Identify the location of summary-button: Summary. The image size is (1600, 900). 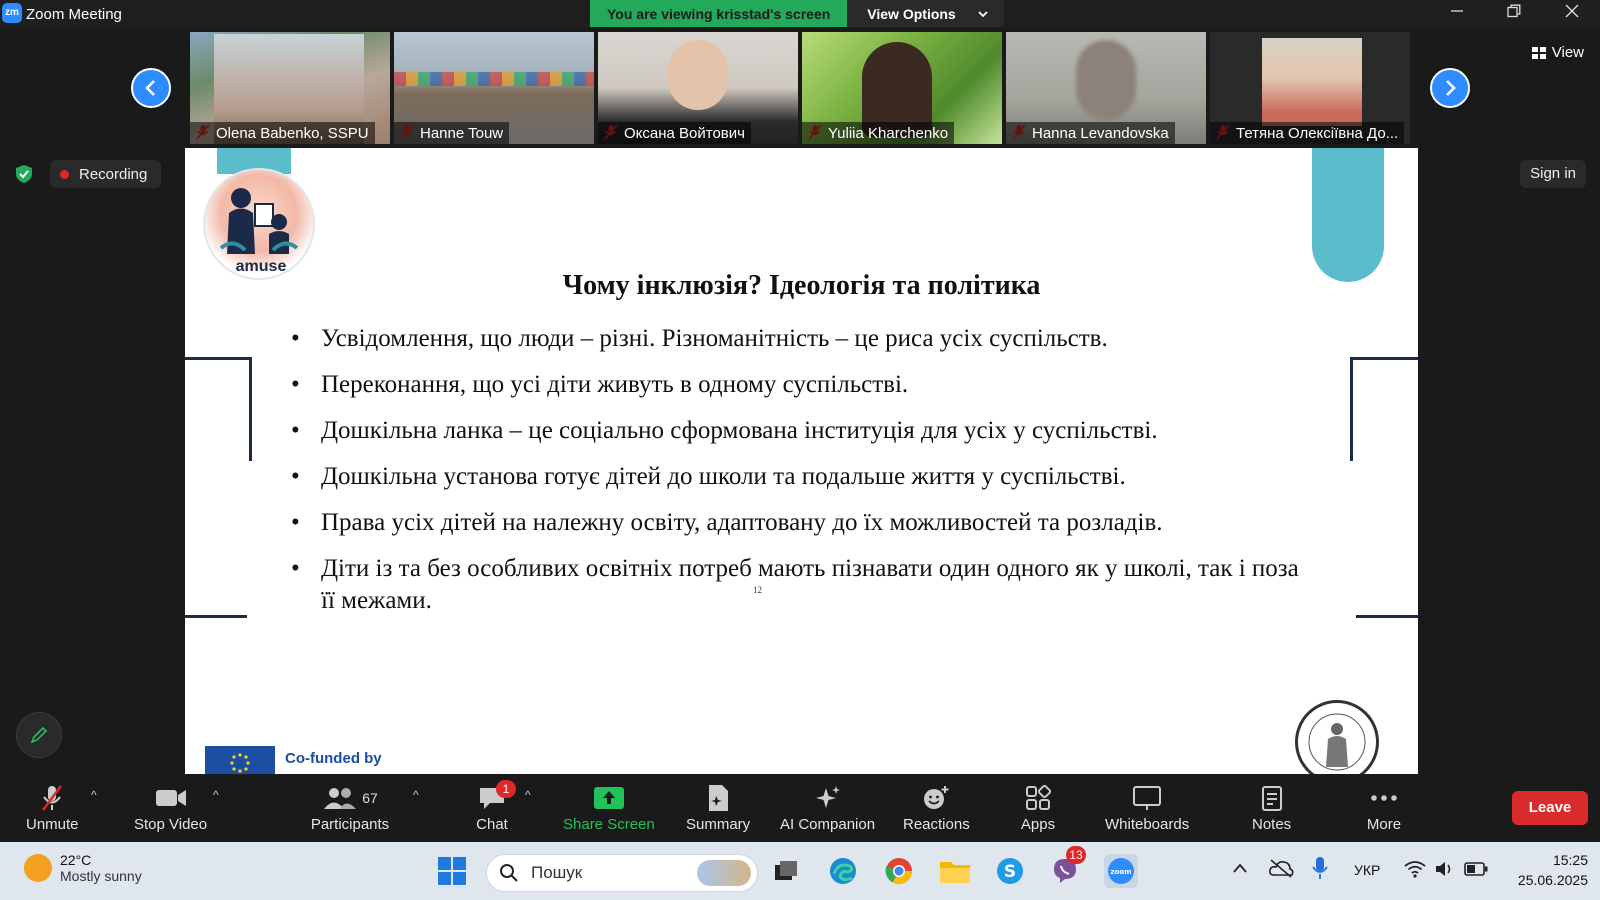
(718, 807).